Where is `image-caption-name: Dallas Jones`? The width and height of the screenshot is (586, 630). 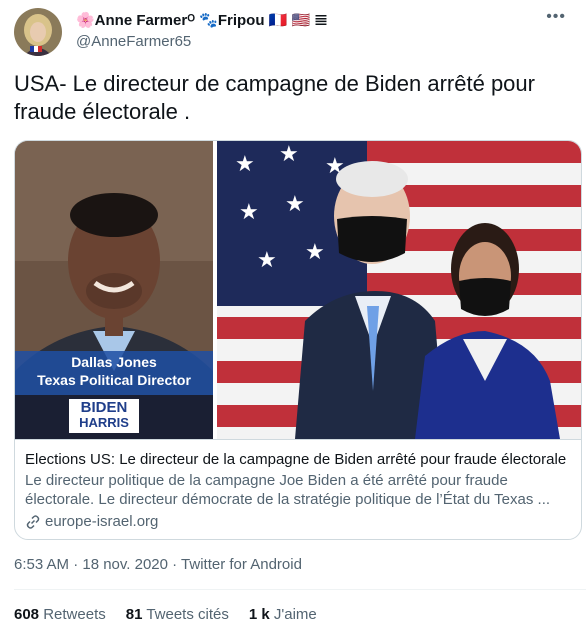
image-caption-name: Dallas Jones is located at coordinates (114, 362).